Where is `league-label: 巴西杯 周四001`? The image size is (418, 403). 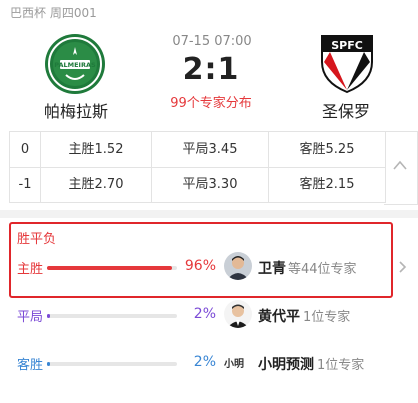
league-label: 巴西杯 周四001 is located at coordinates (53, 13).